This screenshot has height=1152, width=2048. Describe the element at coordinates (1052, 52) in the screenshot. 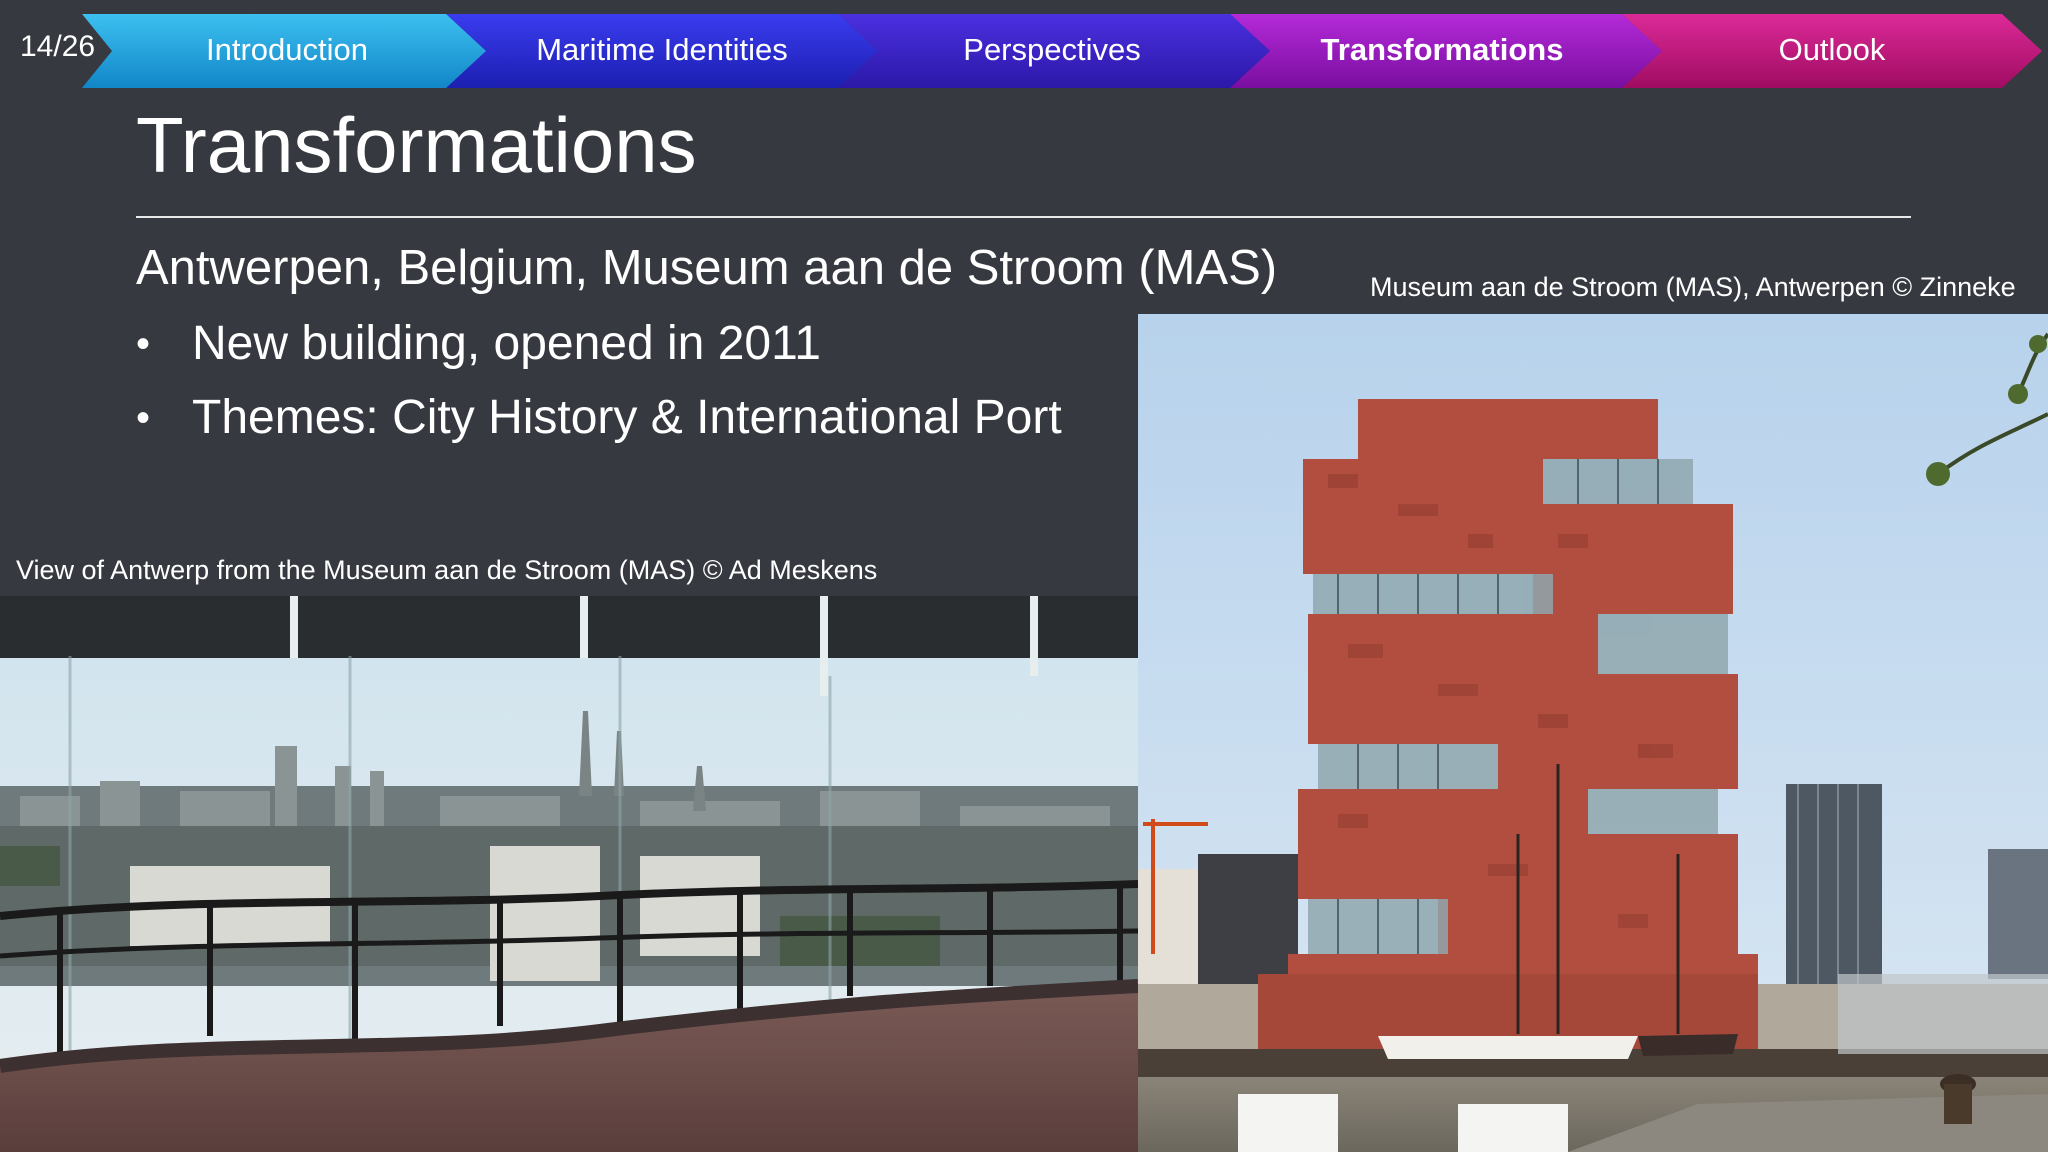

I see `nav-tab-perspectives: Perspectives` at that location.